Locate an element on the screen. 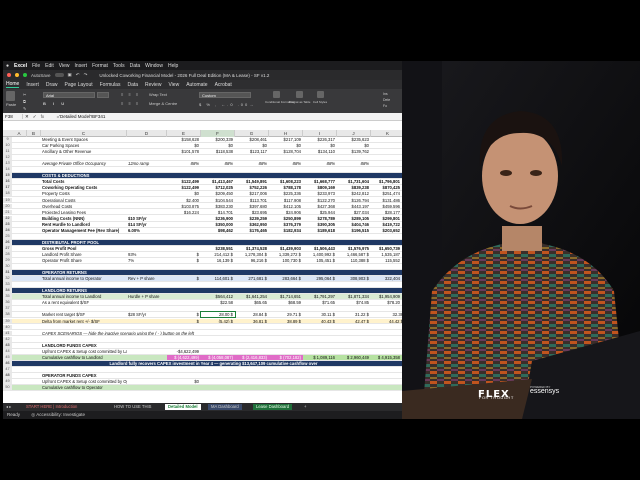  row-number: 26 is located at coordinates (7, 242).